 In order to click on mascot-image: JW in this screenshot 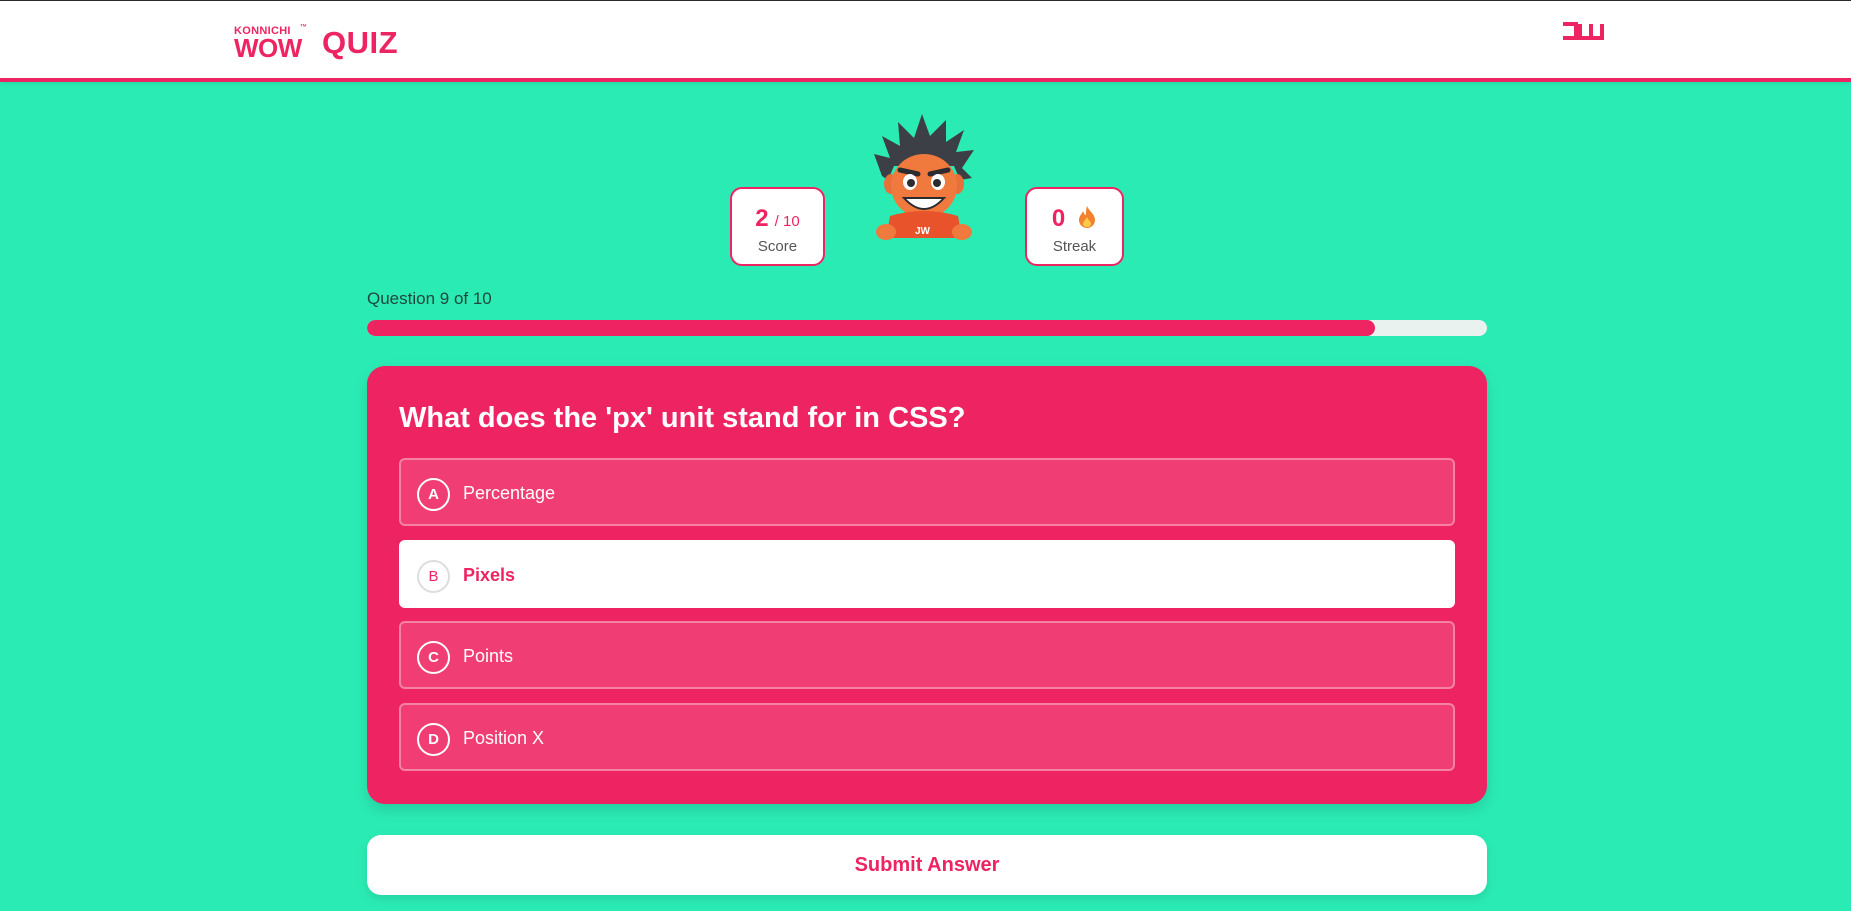, I will do `click(924, 180)`.